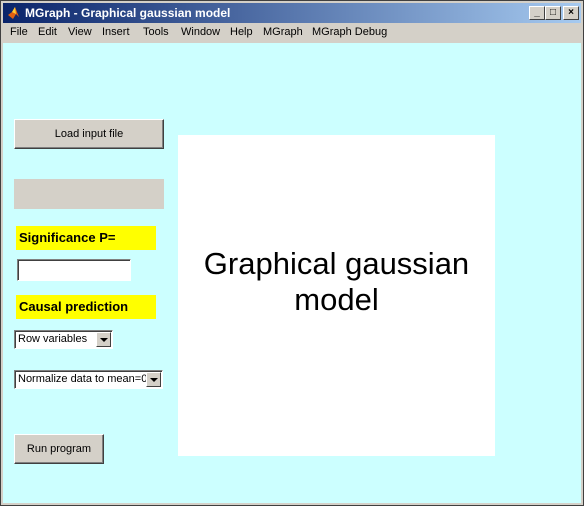 The height and width of the screenshot is (506, 584). What do you see at coordinates (86, 238) in the screenshot?
I see `significance-label: Significance P=` at bounding box center [86, 238].